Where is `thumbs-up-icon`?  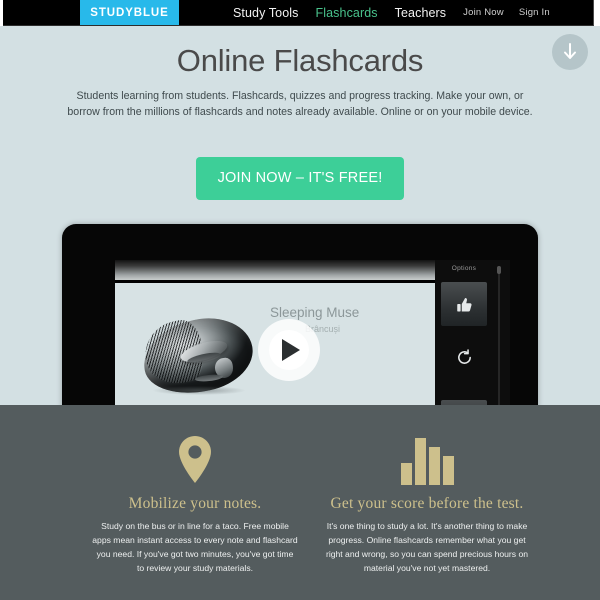
thumbs-up-icon is located at coordinates (464, 305).